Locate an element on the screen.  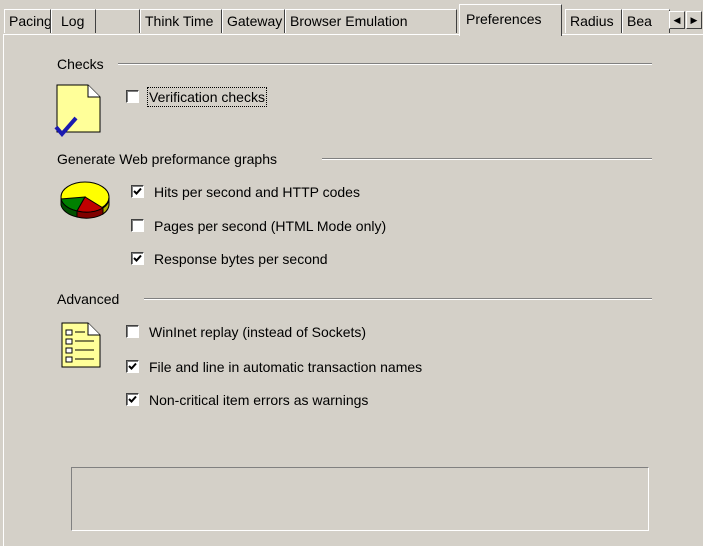
pages-per-second-checkbox: Pages per second (HTML Mode only) is located at coordinates (291, 227).